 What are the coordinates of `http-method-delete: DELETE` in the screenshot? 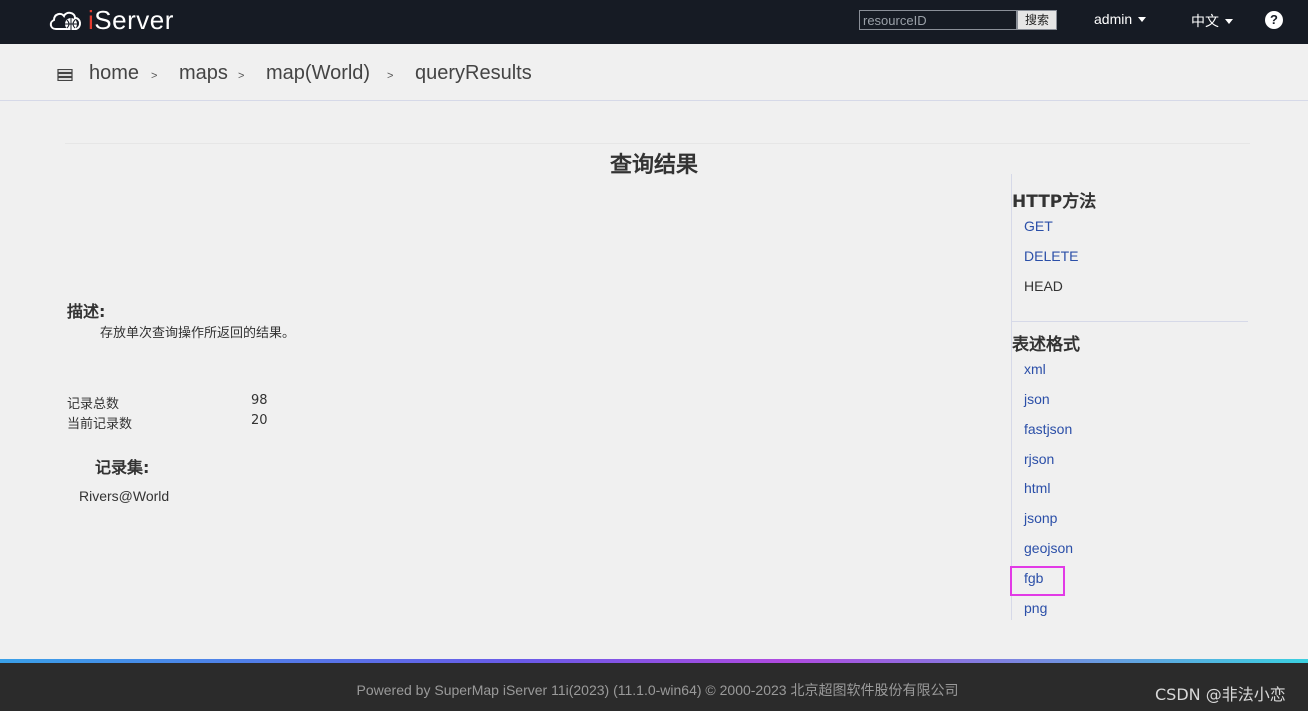 It's located at (1051, 256).